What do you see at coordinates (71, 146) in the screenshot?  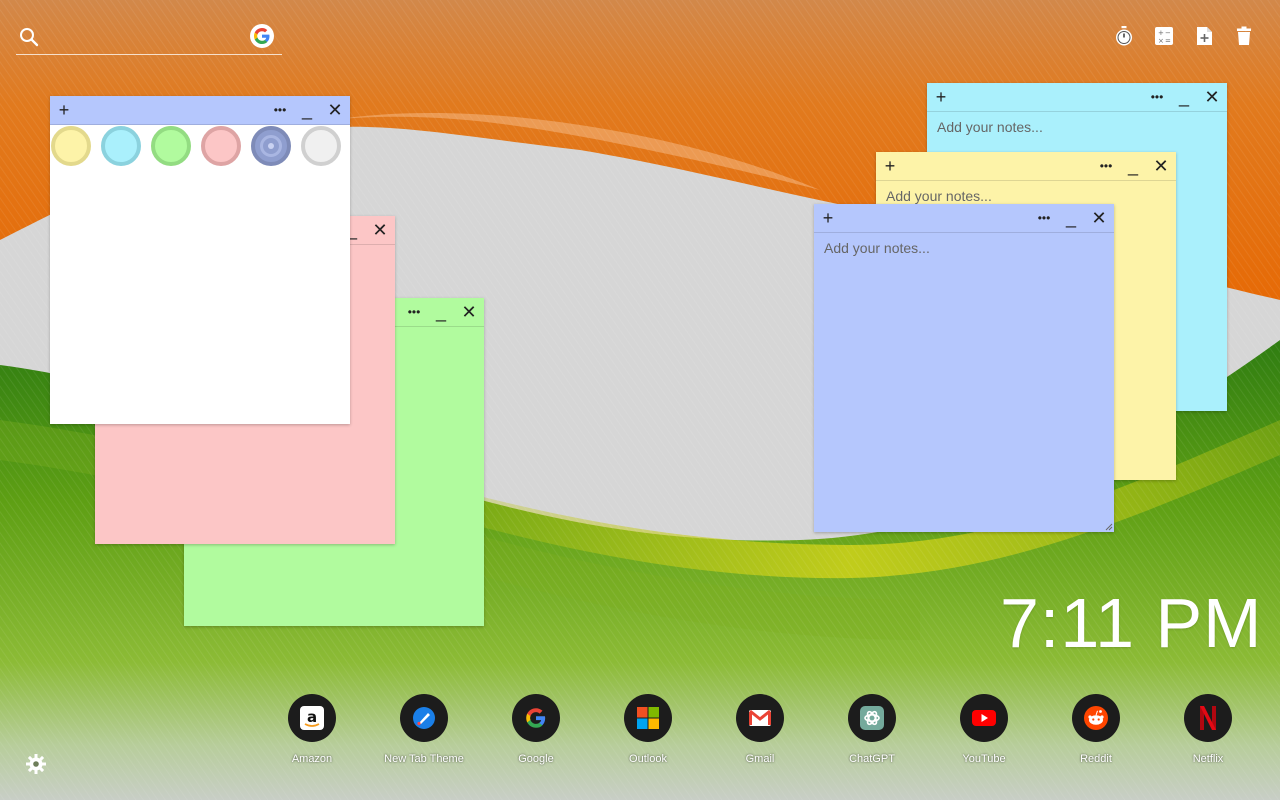 I see `color-swatch-yellow` at bounding box center [71, 146].